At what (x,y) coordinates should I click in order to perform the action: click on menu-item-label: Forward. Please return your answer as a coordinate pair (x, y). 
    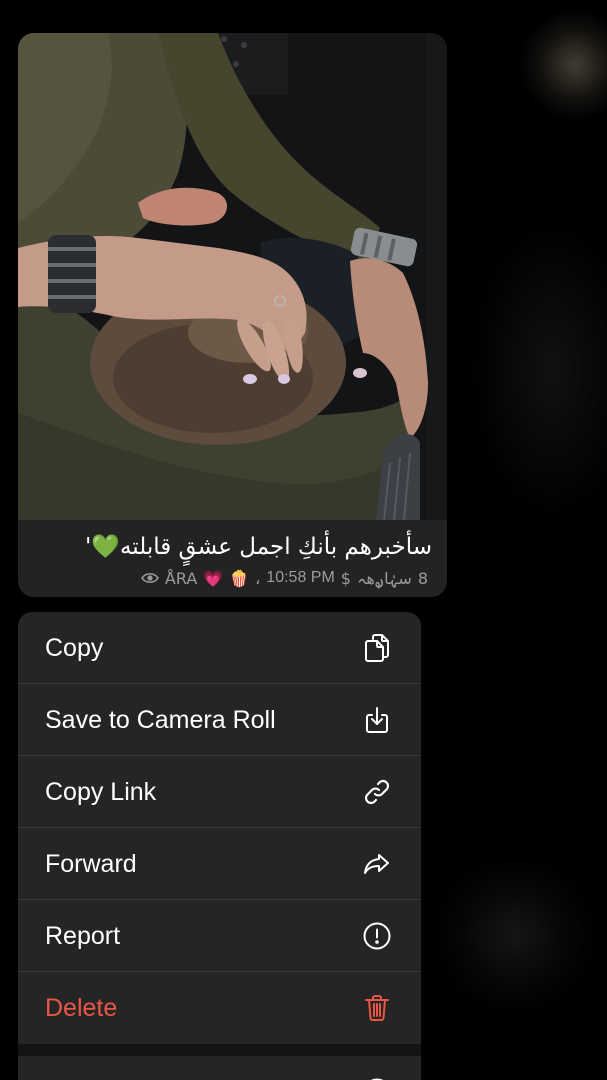
    Looking at the image, I should click on (91, 864).